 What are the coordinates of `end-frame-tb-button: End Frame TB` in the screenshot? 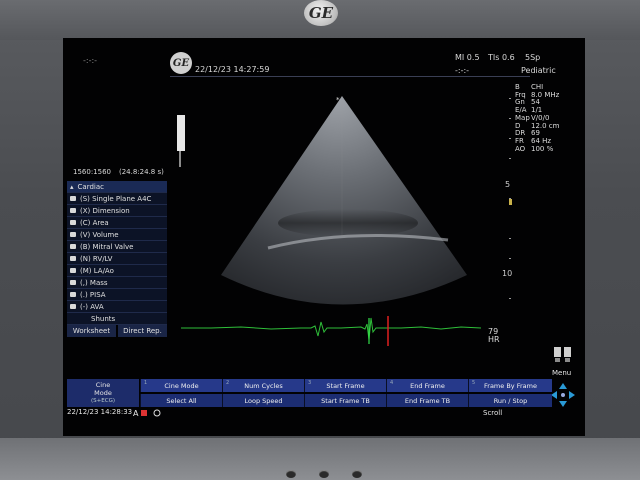 It's located at (427, 400).